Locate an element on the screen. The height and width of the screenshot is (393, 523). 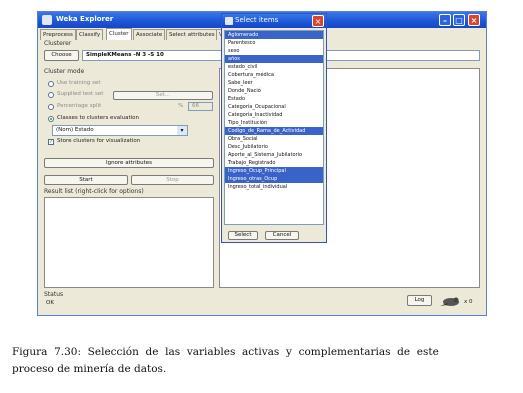
clusterer-section-title: Clusterer is located at coordinates (58, 43).